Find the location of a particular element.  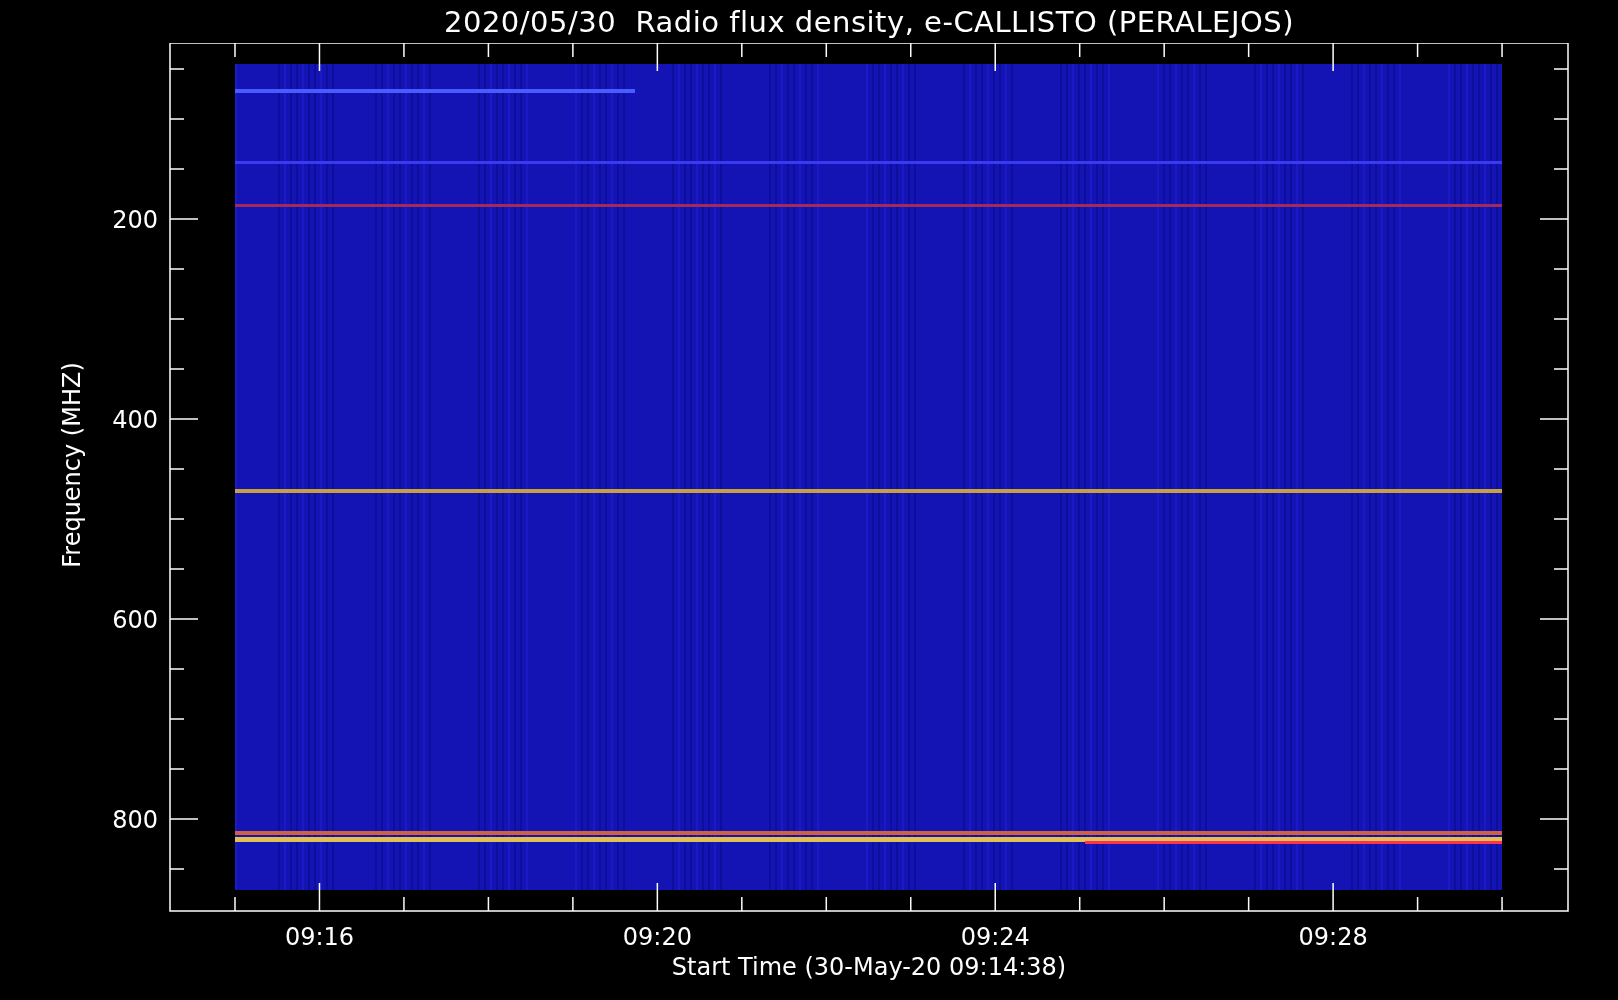

y-tick-label: 400 is located at coordinates (135, 420).